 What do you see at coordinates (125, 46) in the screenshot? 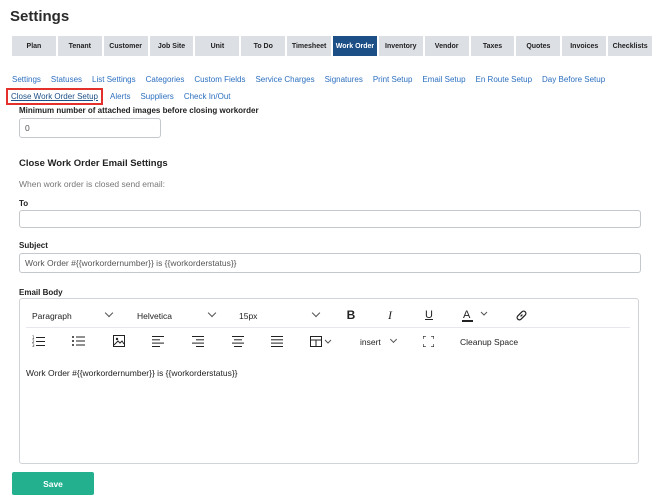
I see `tab-customer: Customer` at bounding box center [125, 46].